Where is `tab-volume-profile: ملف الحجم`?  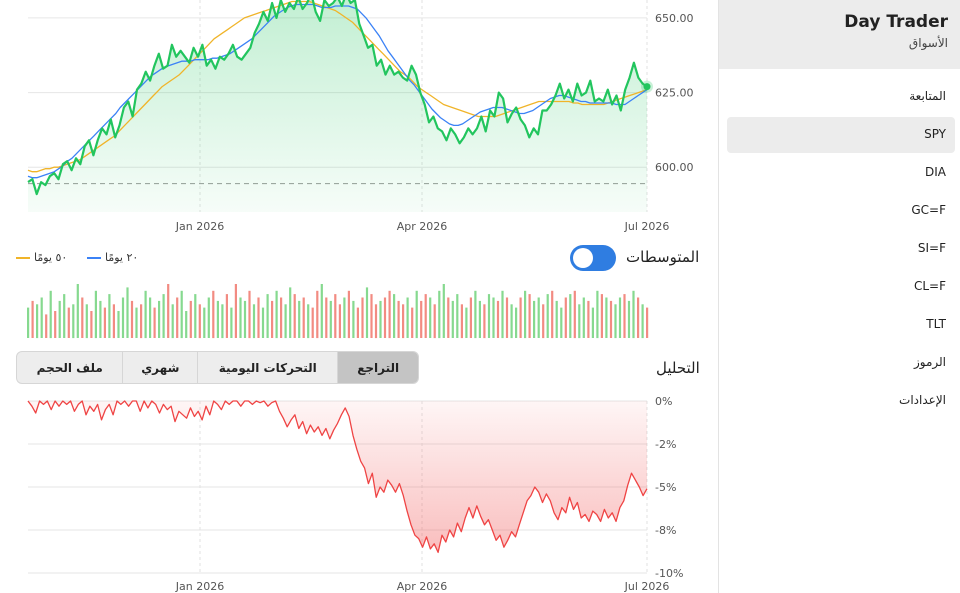
tab-volume-profile: ملف الحجم is located at coordinates (70, 367).